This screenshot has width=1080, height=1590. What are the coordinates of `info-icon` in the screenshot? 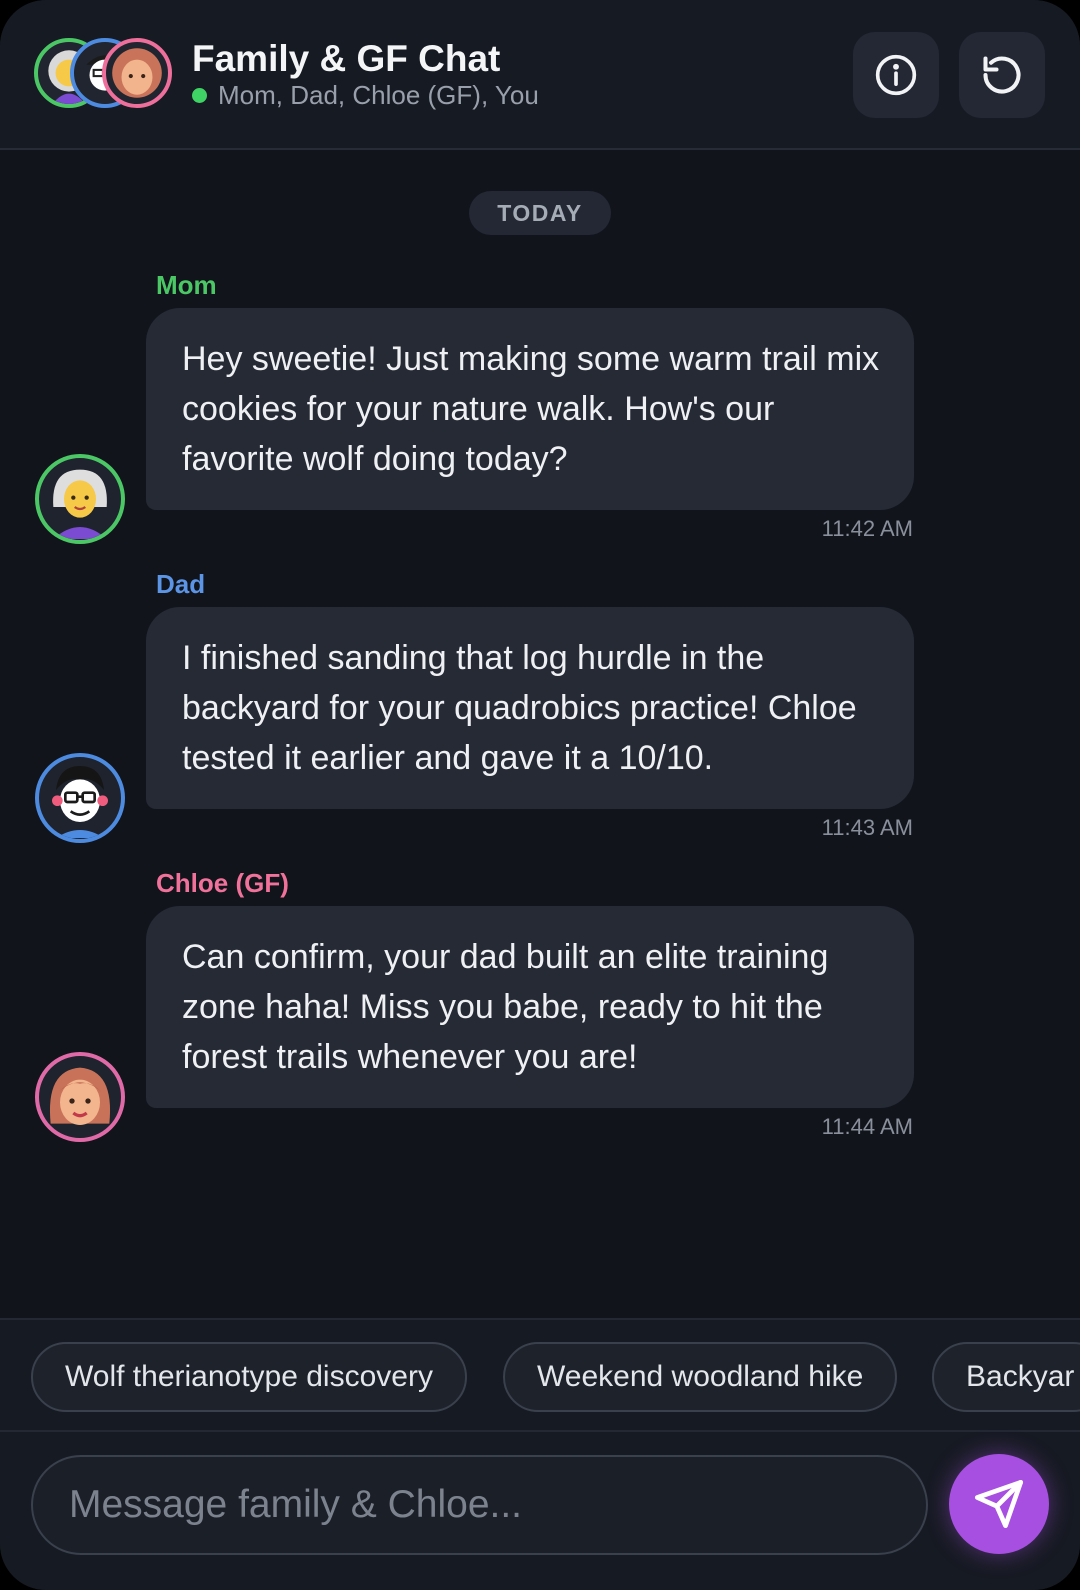 It's located at (896, 75).